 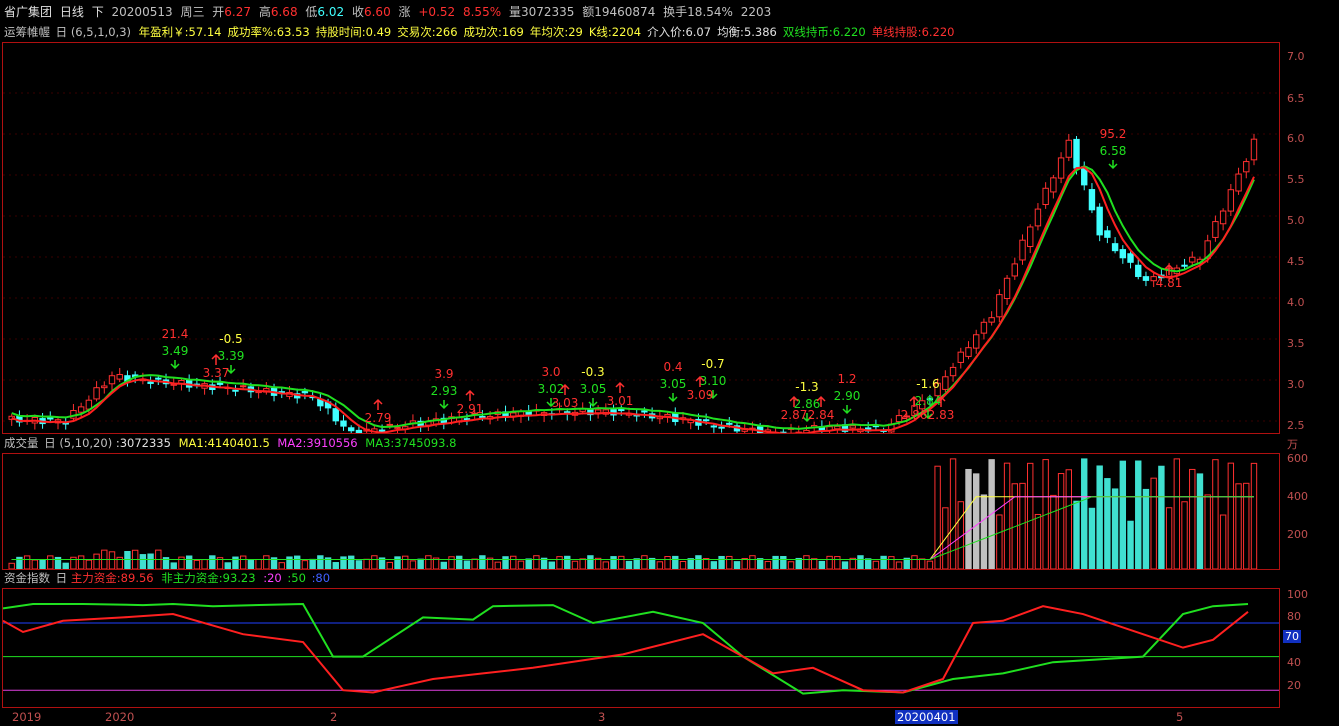 What do you see at coordinates (712, 364) in the screenshot?
I see `signal-value-yellow: -0.7` at bounding box center [712, 364].